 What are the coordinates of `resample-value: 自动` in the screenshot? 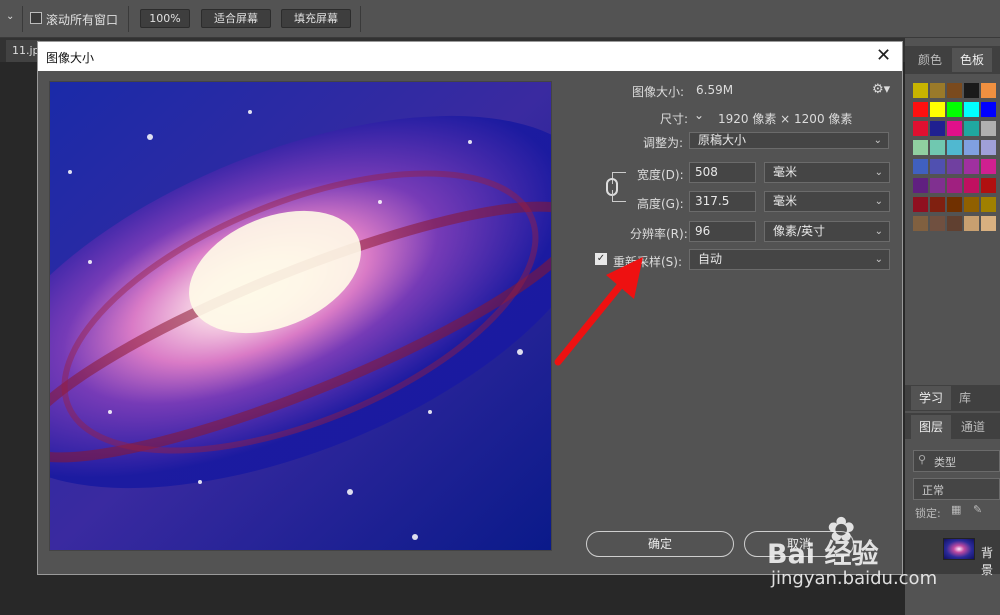 It's located at (710, 259).